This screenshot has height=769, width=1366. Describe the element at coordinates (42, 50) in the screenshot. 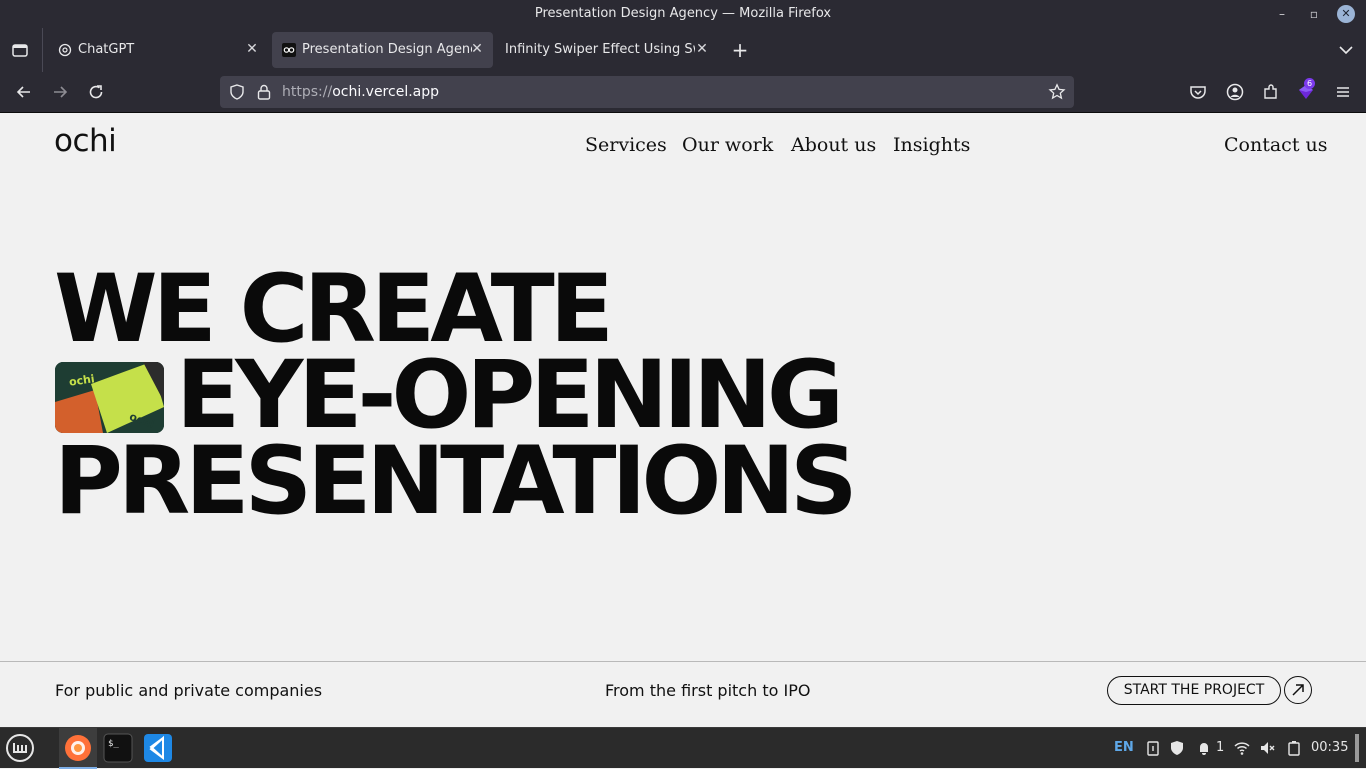

I see `tab-separator` at that location.